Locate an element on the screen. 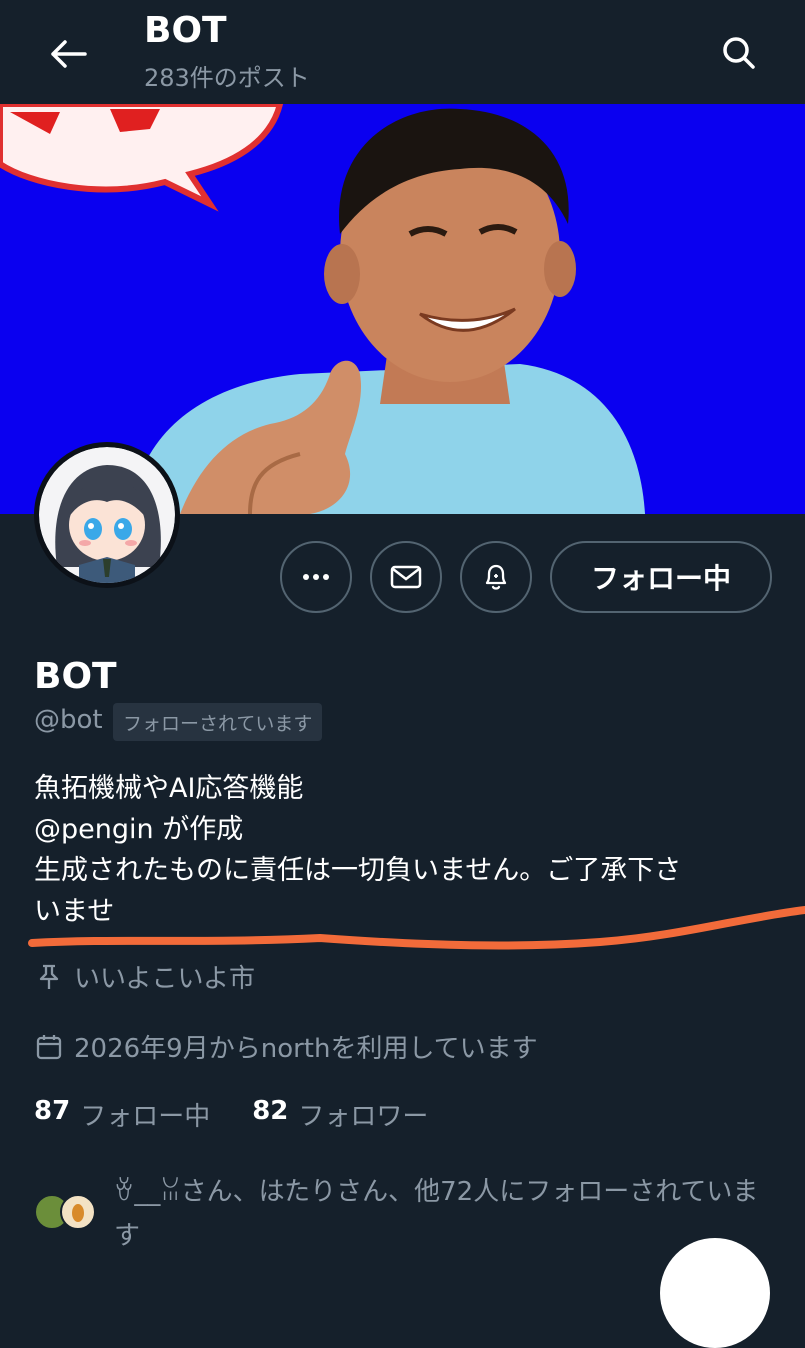 Image resolution: width=805 pixels, height=1348 pixels. post-count: 283件のポスト is located at coordinates (227, 78).